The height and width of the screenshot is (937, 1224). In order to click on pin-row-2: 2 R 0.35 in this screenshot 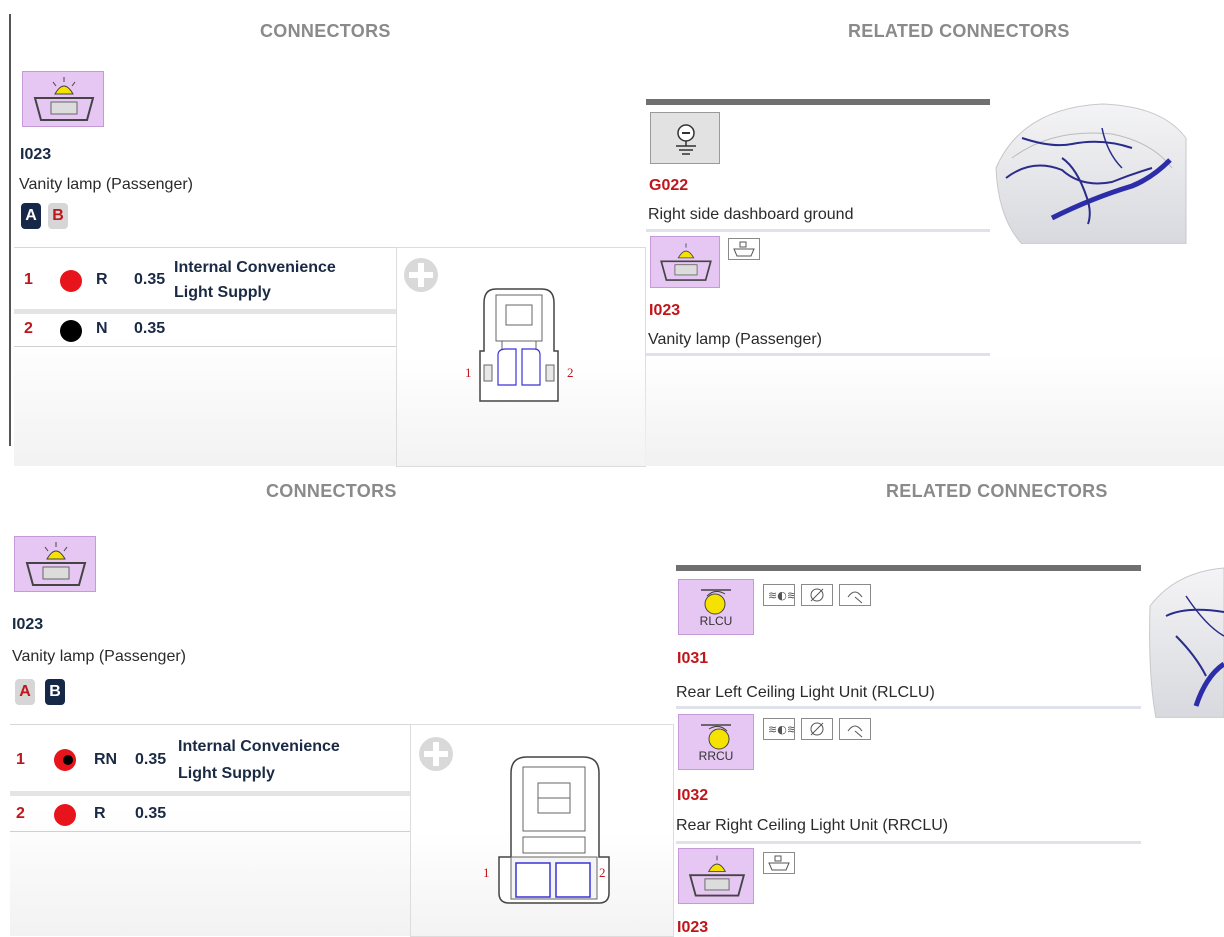, I will do `click(210, 813)`.